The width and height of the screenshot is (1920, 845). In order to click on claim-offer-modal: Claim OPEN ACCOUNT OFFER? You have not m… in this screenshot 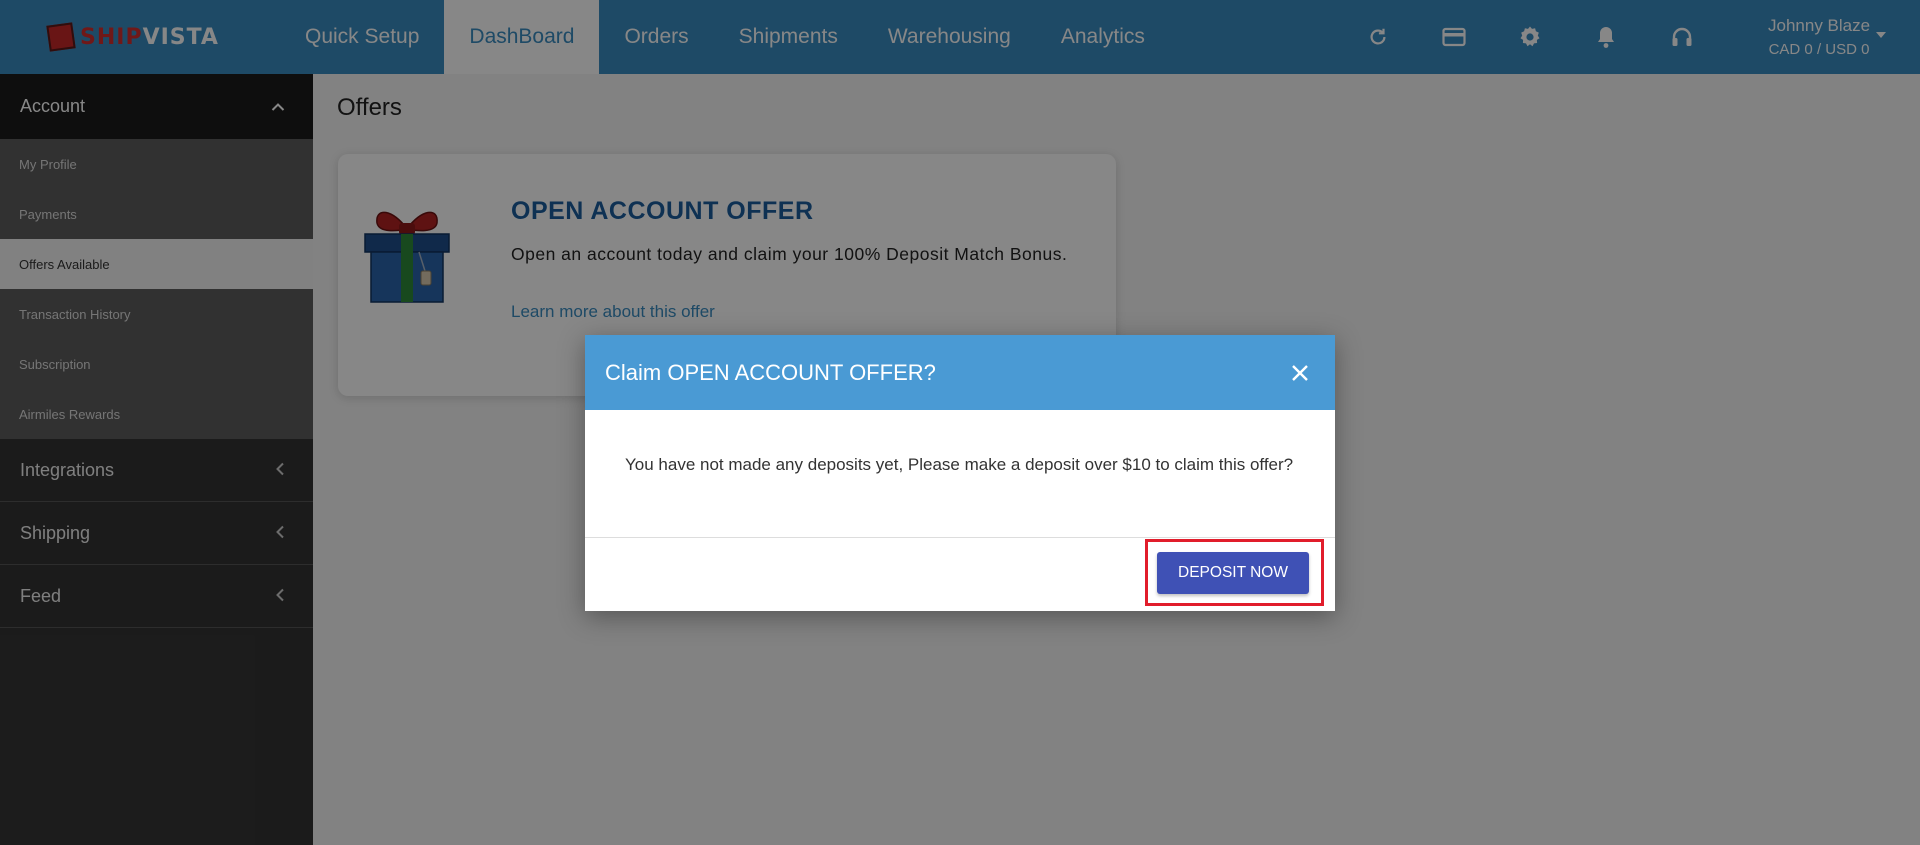, I will do `click(960, 473)`.